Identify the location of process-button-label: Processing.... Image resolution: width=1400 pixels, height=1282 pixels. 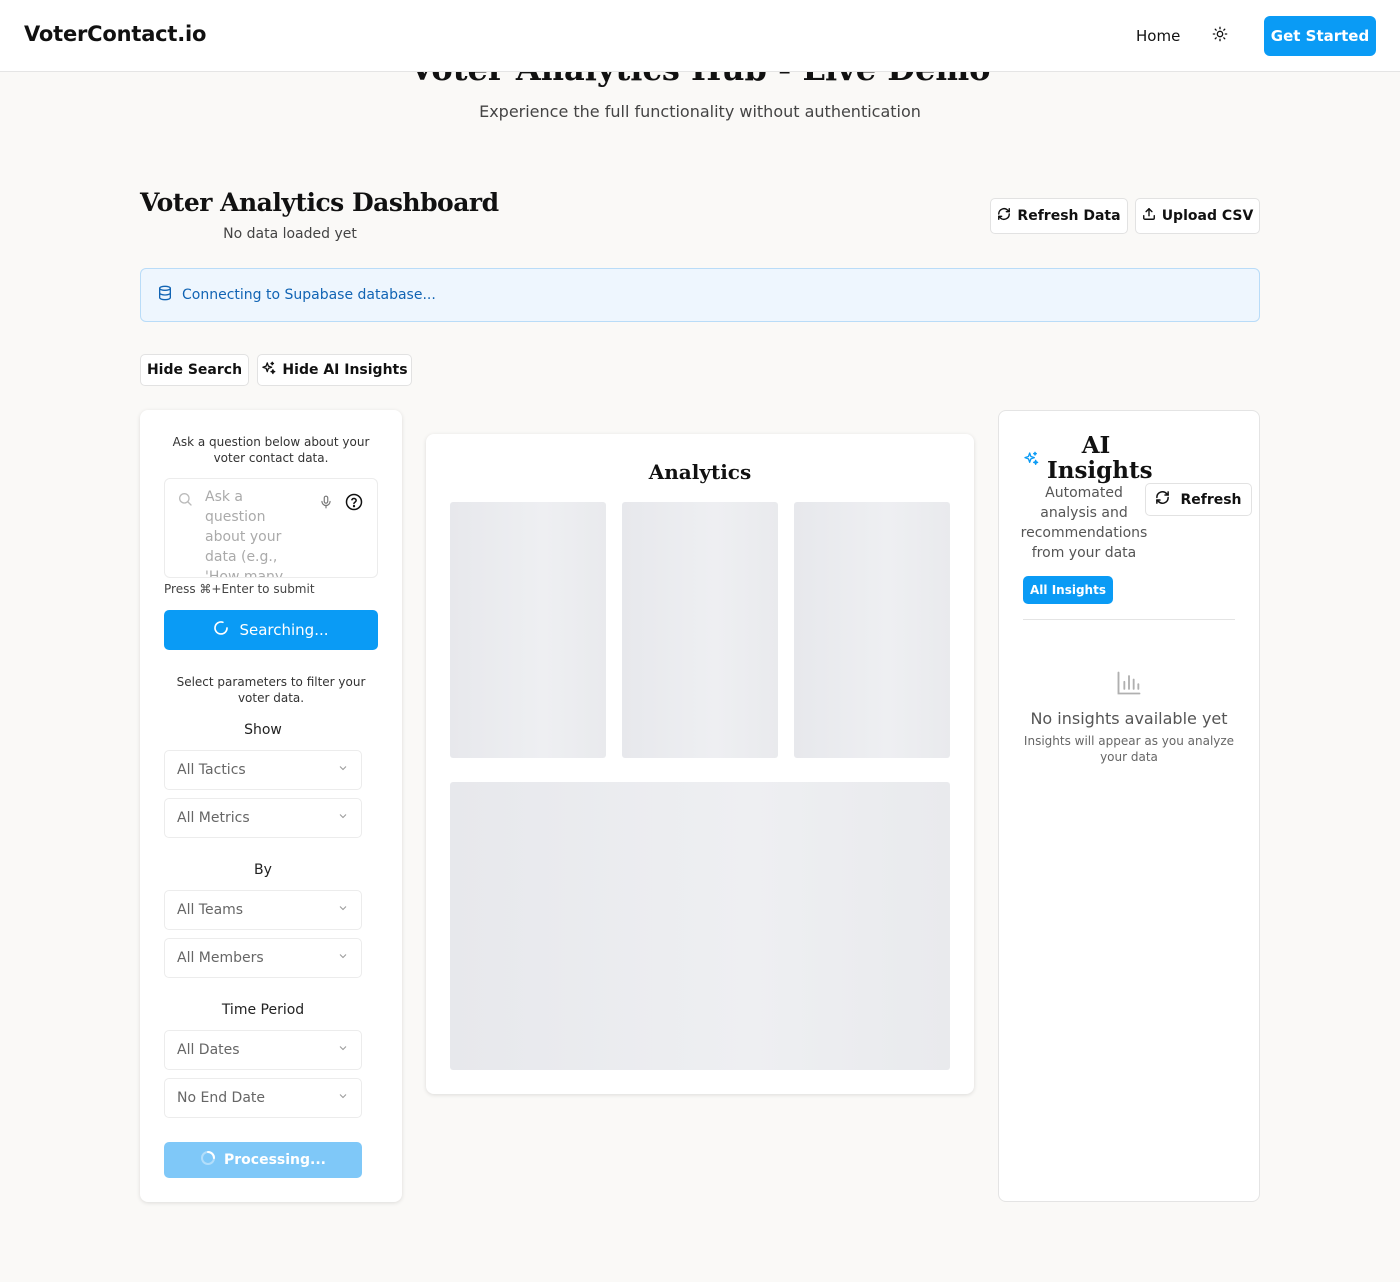
(275, 1160).